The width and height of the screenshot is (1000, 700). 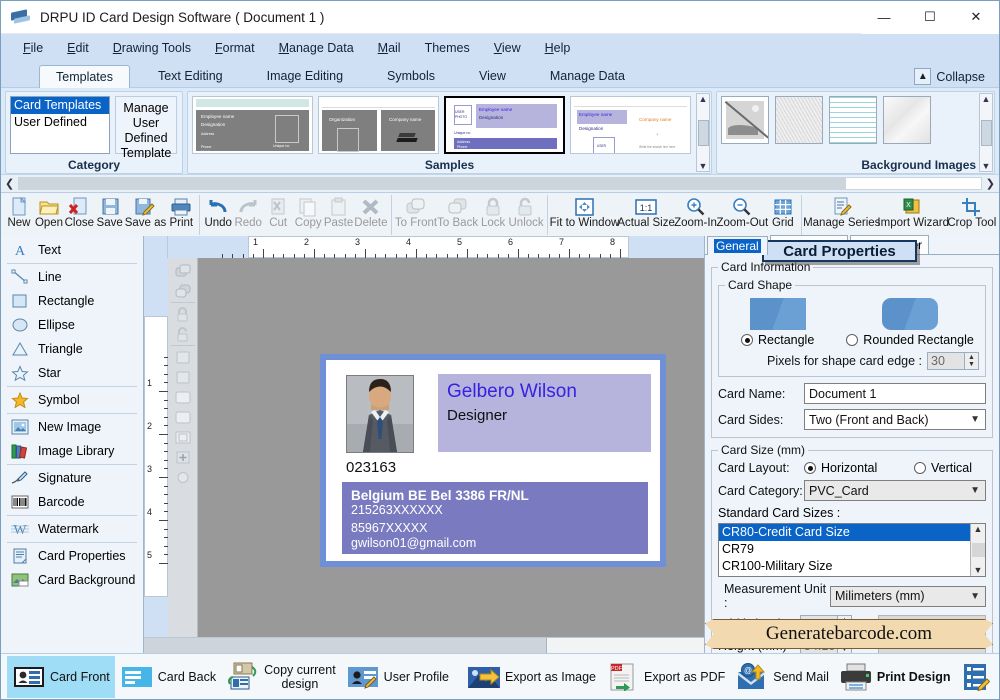 I want to click on toolbar-paste: Paste, so click(x=338, y=212).